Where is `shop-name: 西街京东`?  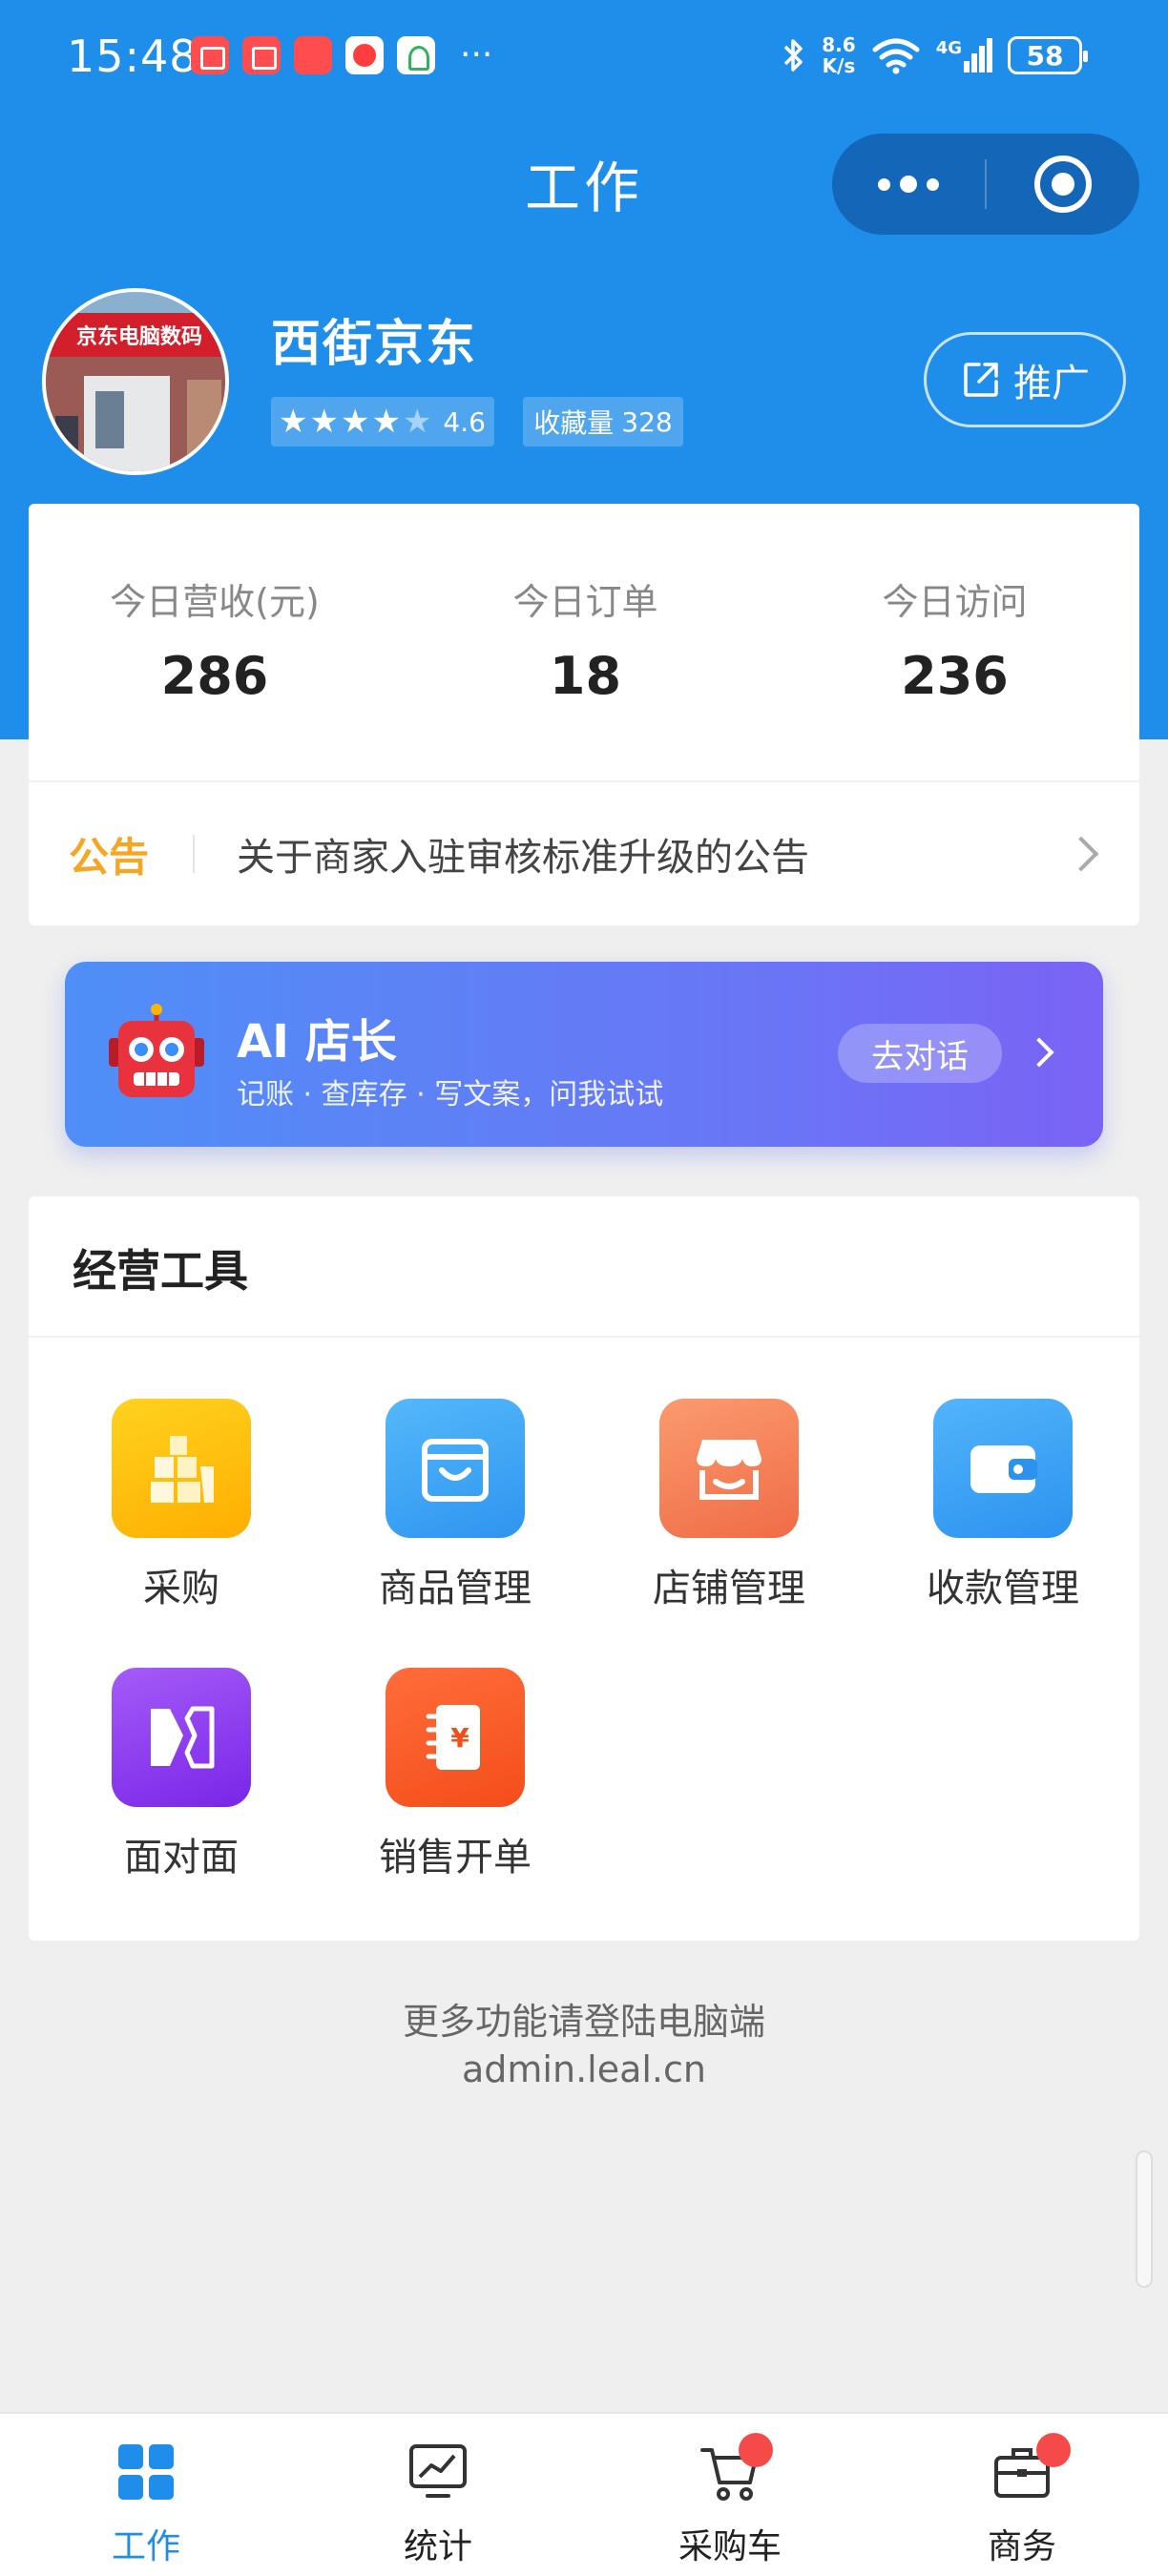
shop-name: 西街京东 is located at coordinates (374, 344).